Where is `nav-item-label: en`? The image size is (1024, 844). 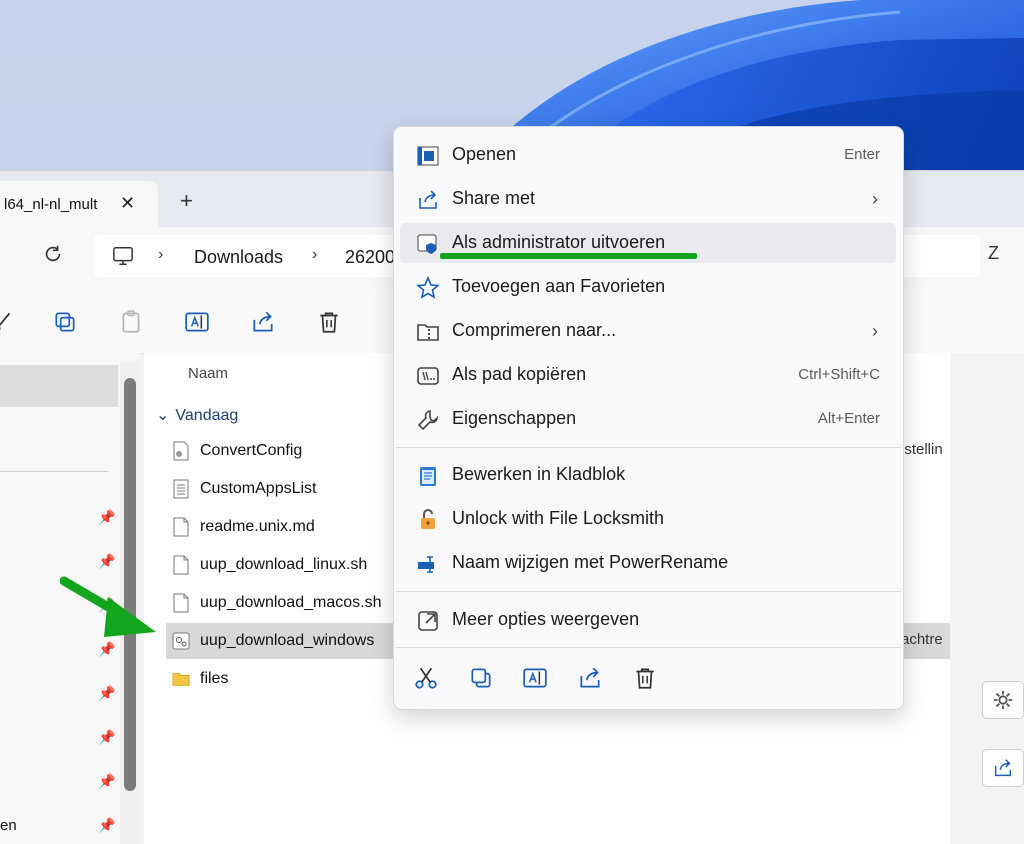
nav-item-label: en is located at coordinates (8, 825).